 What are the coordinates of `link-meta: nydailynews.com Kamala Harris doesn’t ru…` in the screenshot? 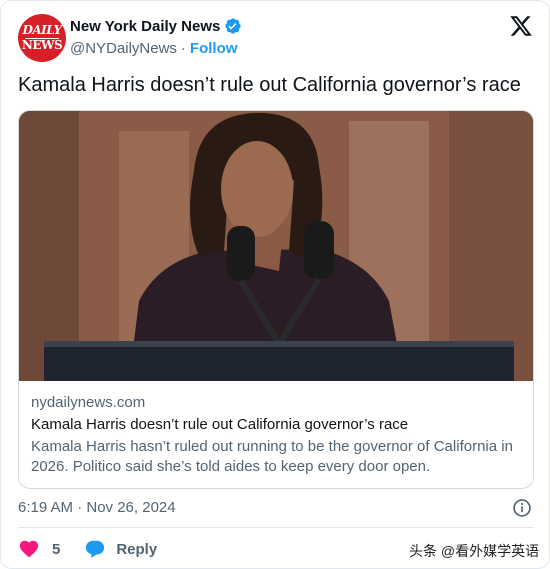 It's located at (277, 435).